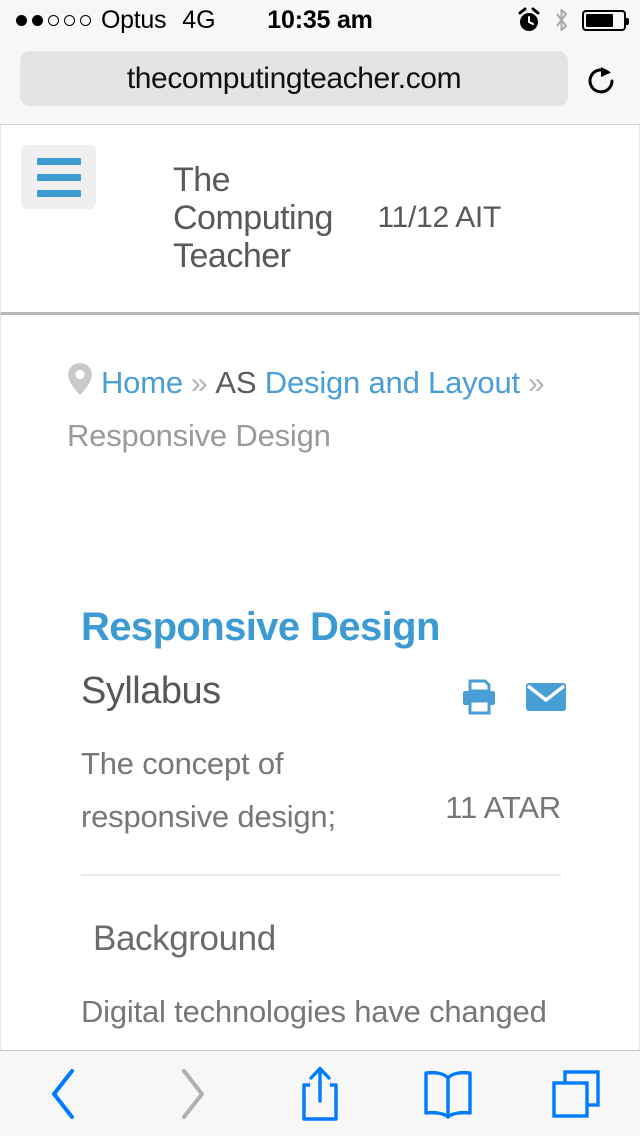 Image resolution: width=640 pixels, height=1136 pixels. Describe the element at coordinates (260, 627) in the screenshot. I see `page-title: Responsive Design` at that location.